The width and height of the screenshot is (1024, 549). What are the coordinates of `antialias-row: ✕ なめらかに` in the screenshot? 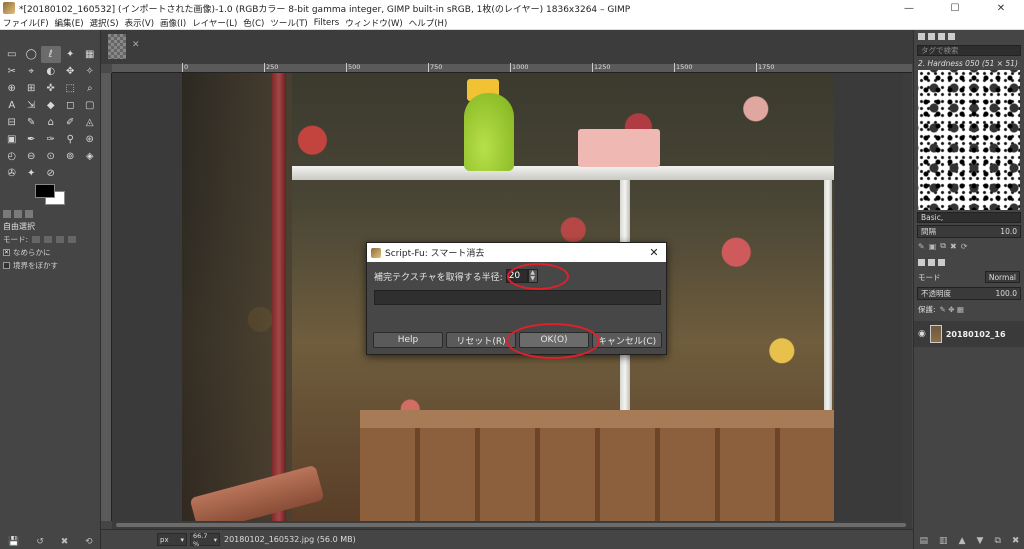 It's located at (50, 252).